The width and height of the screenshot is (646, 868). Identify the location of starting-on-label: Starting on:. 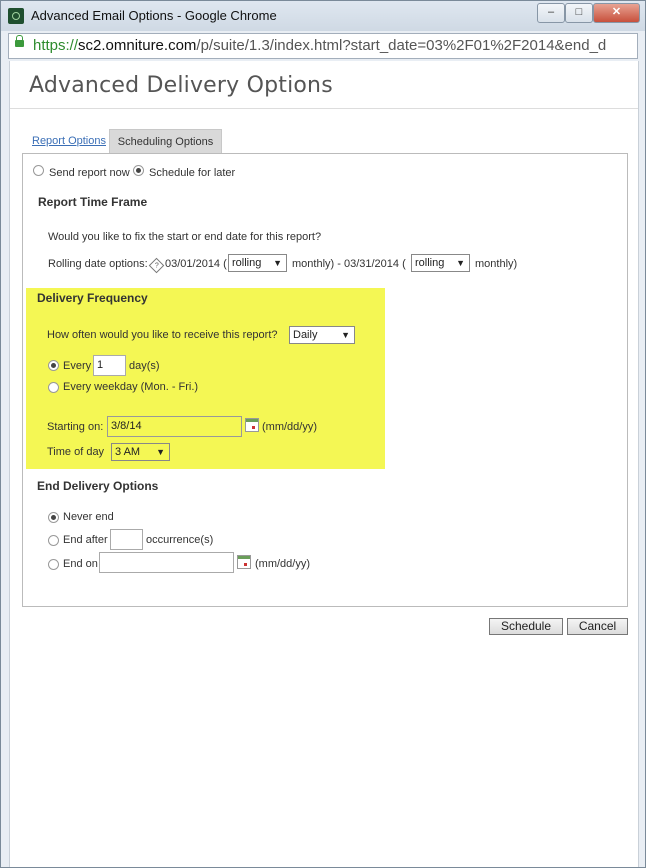
(75, 427).